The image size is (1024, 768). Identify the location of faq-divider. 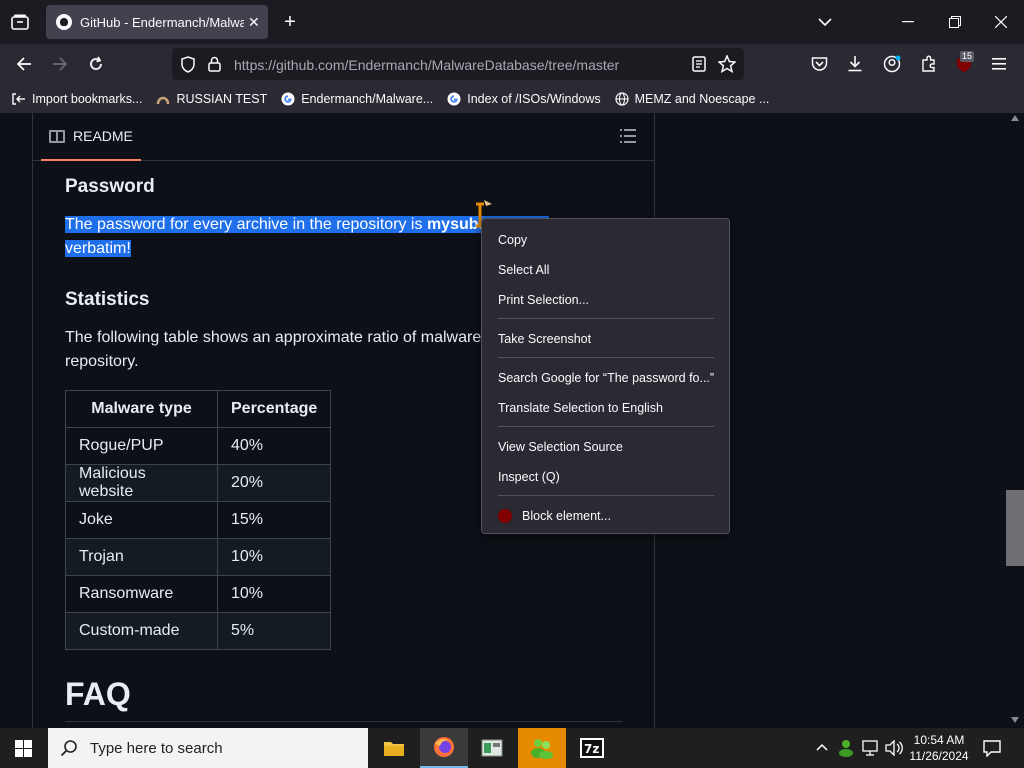
(343, 721).